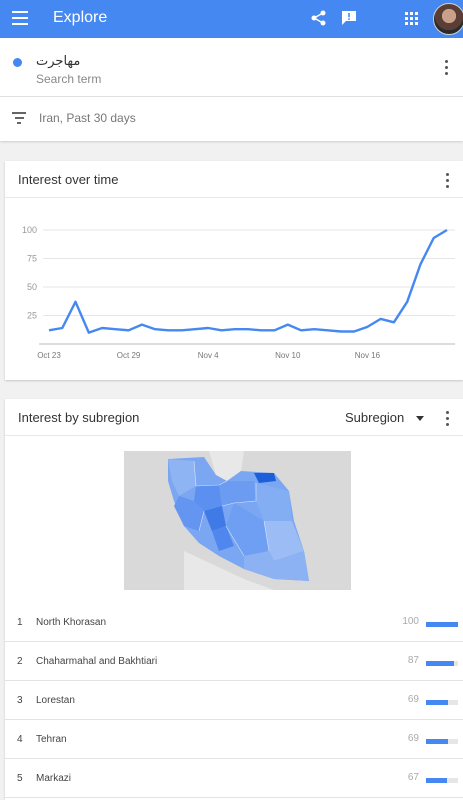 The width and height of the screenshot is (463, 800). What do you see at coordinates (69, 79) in the screenshot?
I see `search-term-type: Search term` at bounding box center [69, 79].